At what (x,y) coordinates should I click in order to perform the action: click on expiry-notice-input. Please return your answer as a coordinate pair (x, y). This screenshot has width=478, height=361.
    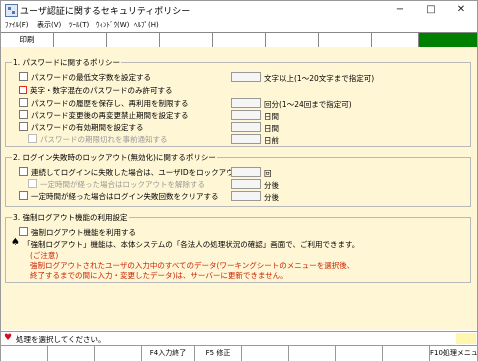
    Looking at the image, I should click on (246, 139).